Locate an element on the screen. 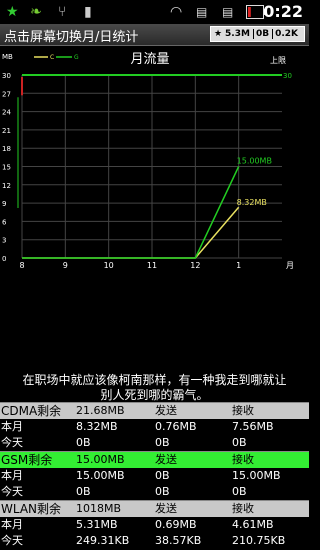 This screenshot has width=320, height=550. section-header: WLAN剩余 1018MB 发送 接收 is located at coordinates (154, 508).